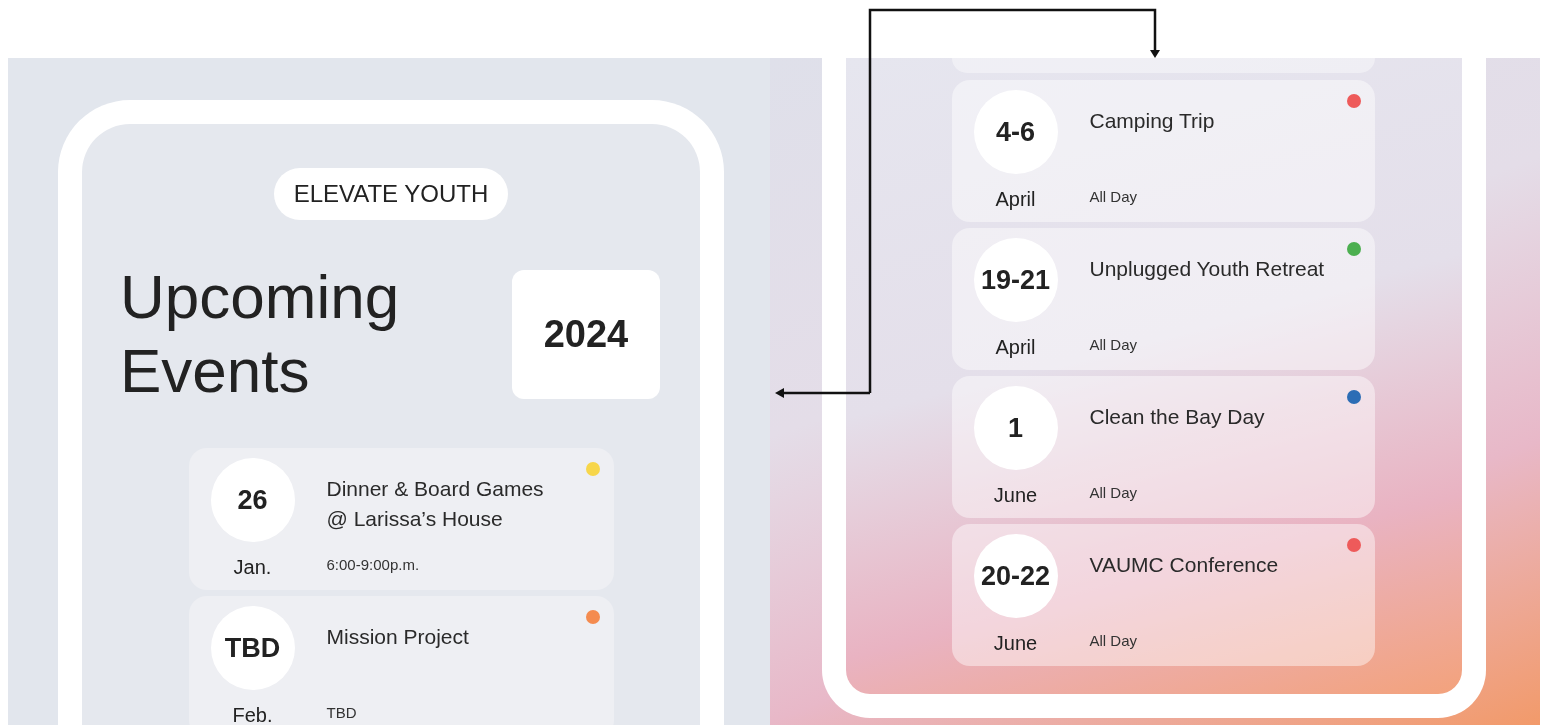  What do you see at coordinates (252, 567) in the screenshot?
I see `event-month: Jan.` at bounding box center [252, 567].